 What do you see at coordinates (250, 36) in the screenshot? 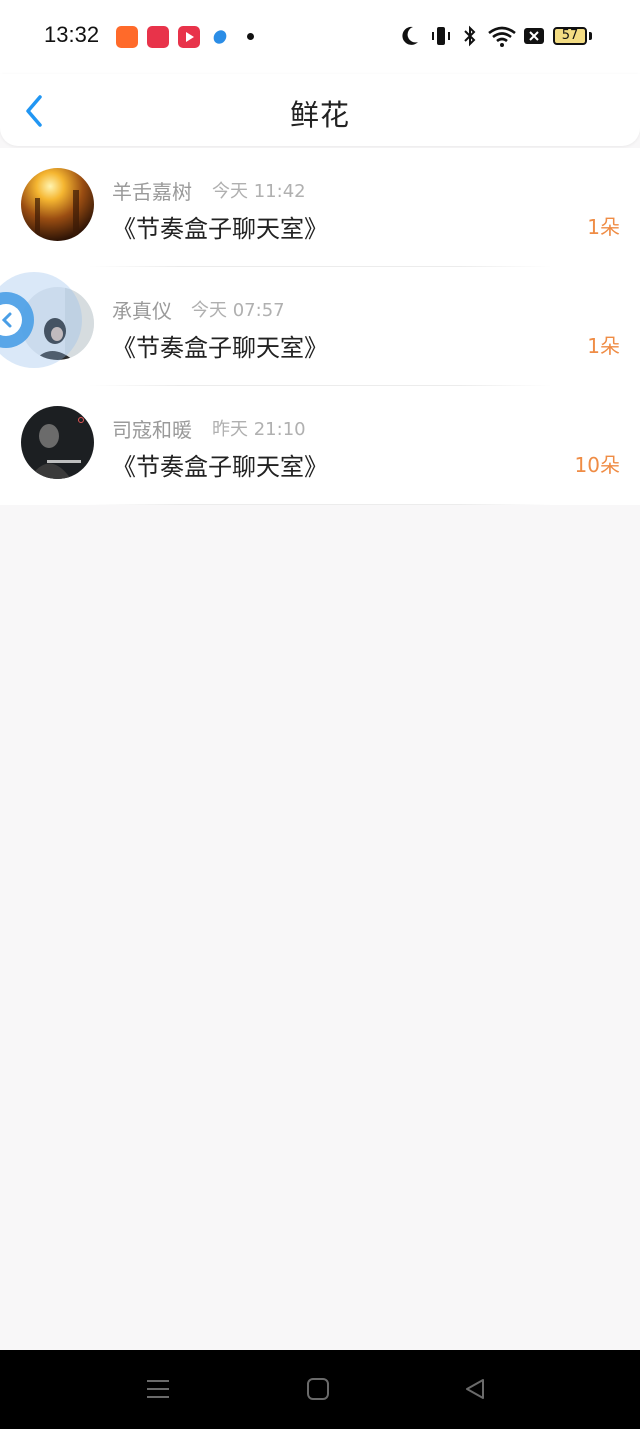
I see `notification-dot` at bounding box center [250, 36].